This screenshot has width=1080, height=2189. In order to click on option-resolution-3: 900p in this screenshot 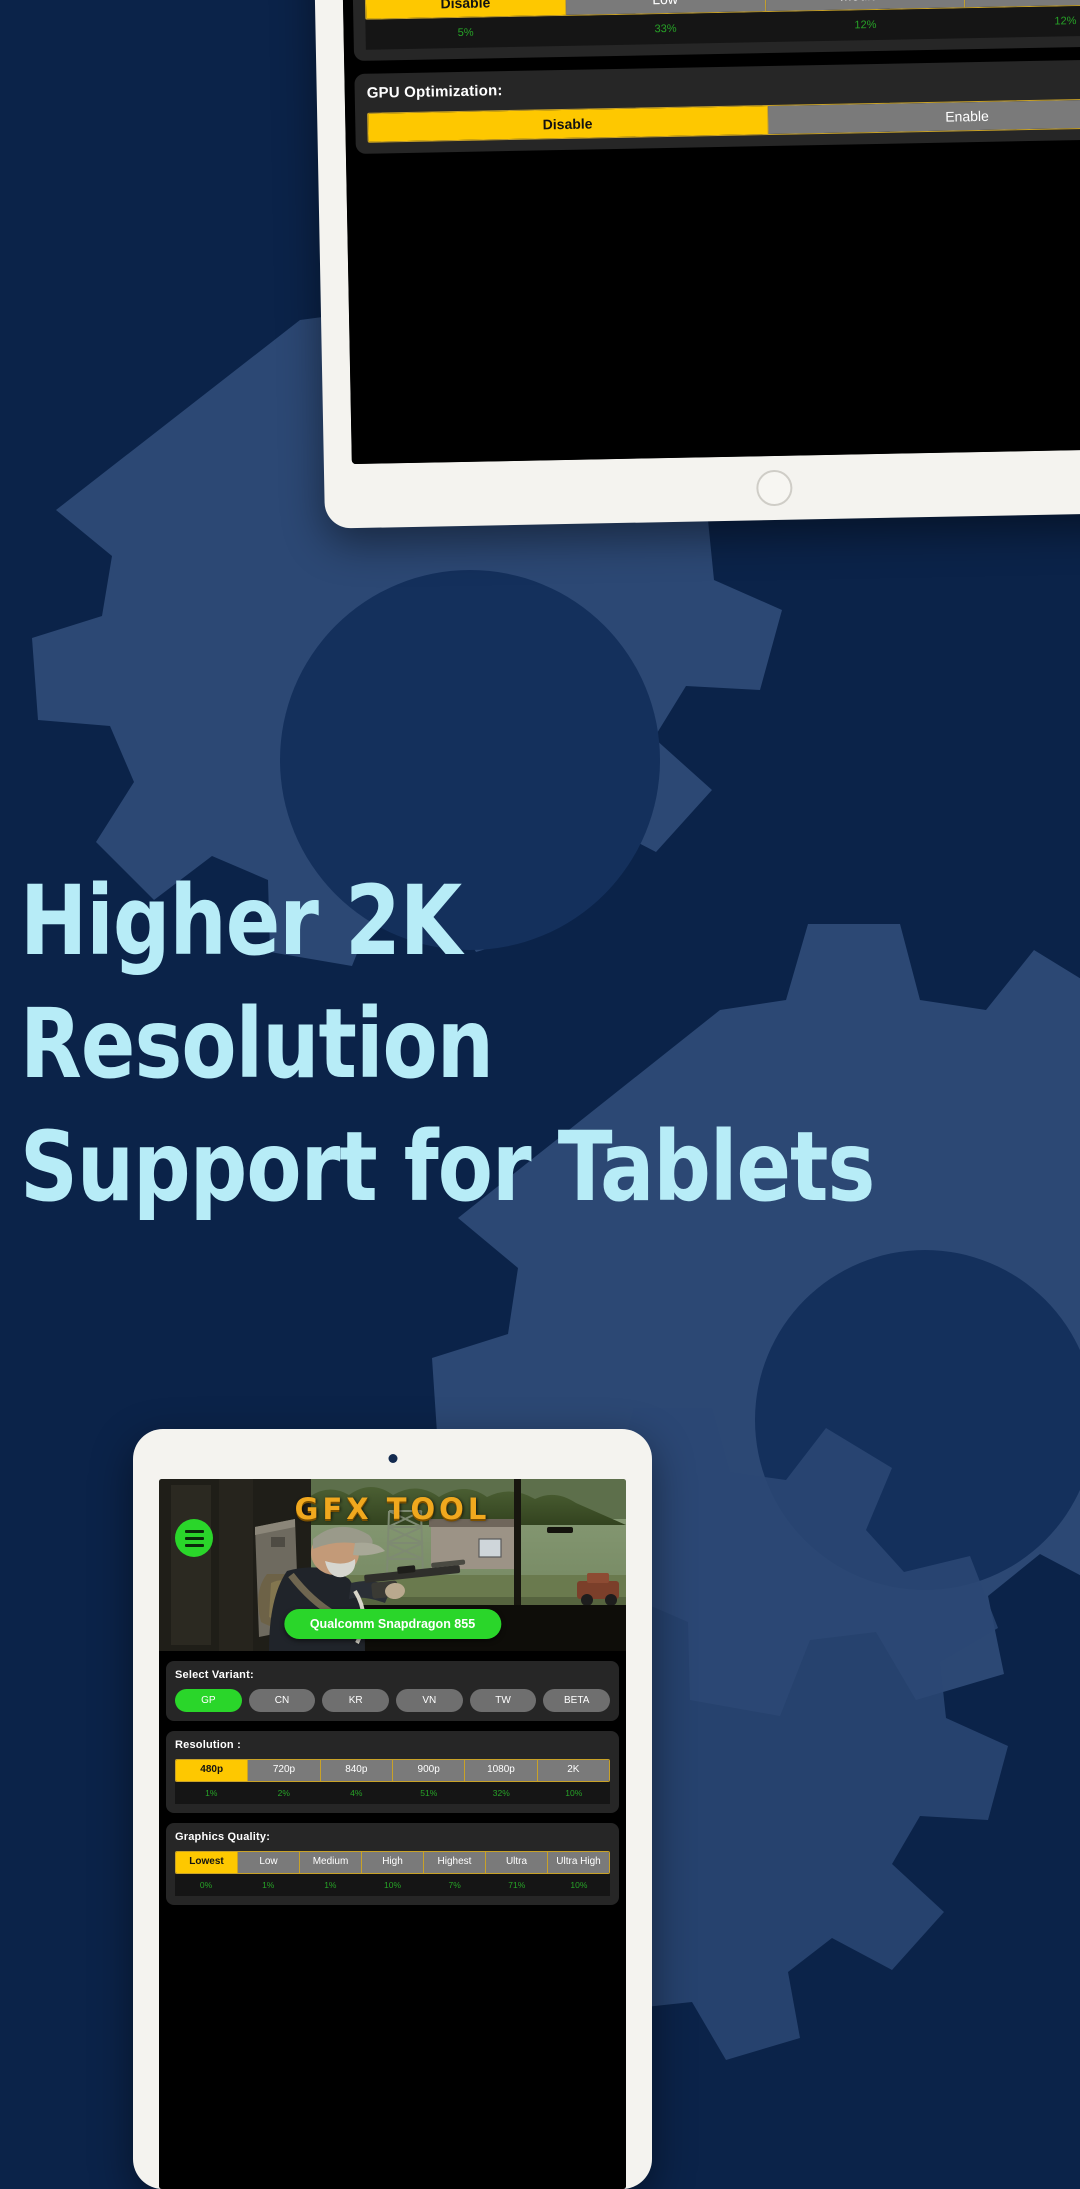, I will do `click(429, 1770)`.